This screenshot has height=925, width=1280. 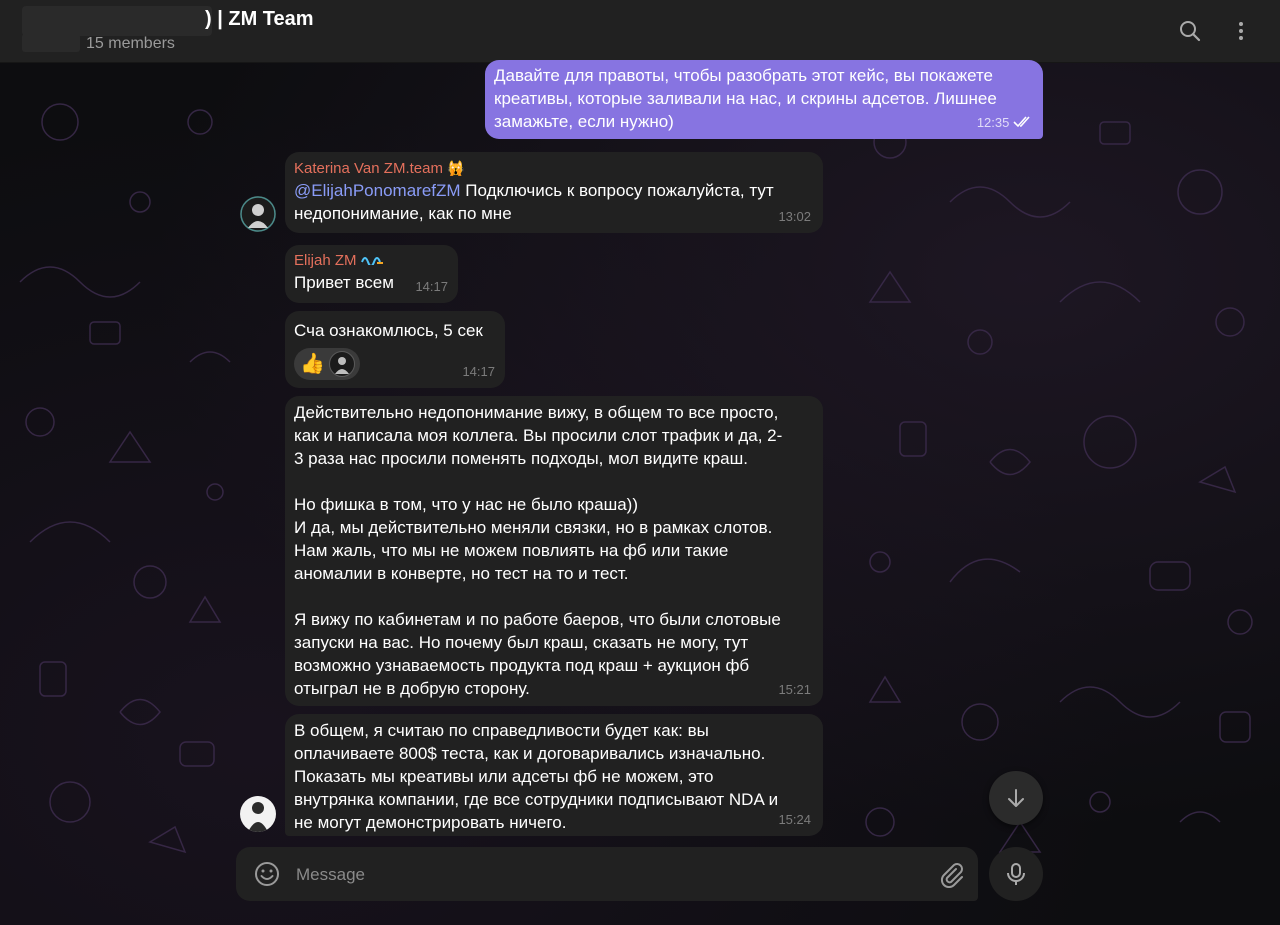 I want to click on thumbs-up-reaction: 👍, so click(x=312, y=364).